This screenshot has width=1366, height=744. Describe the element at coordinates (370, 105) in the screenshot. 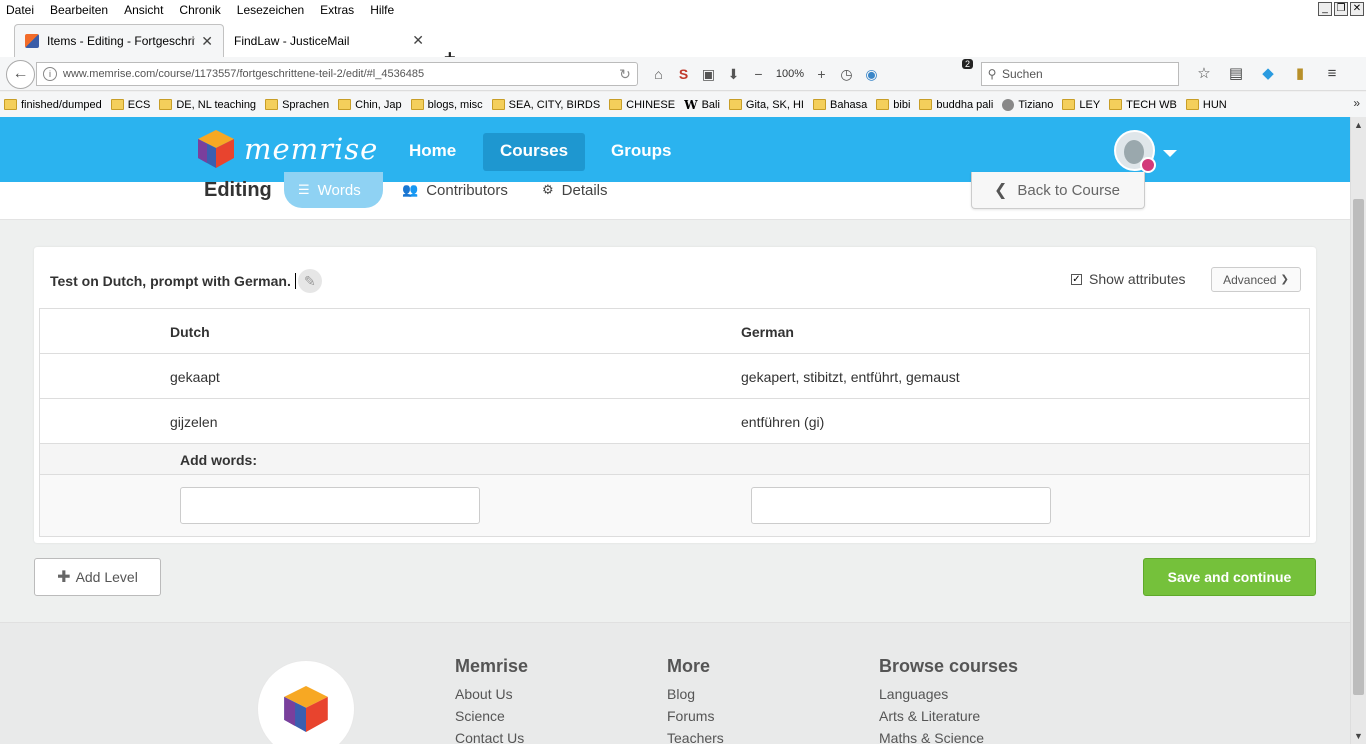

I see `bookmark-item: Chin, Jap` at that location.